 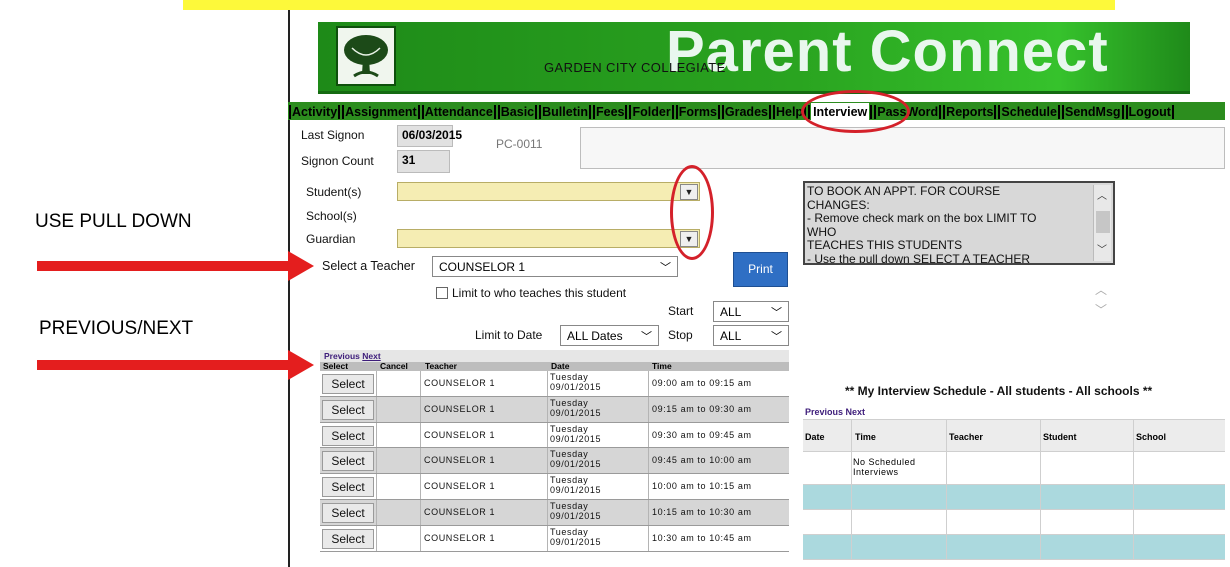 I want to click on scroll-thumb, so click(x=1103, y=222).